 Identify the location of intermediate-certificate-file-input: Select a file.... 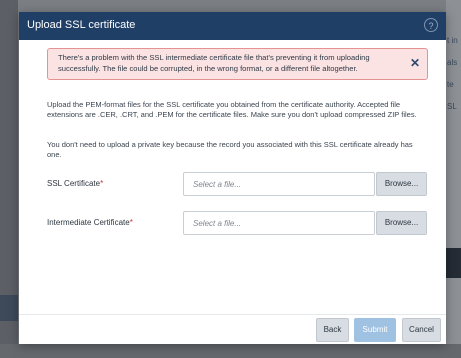
(279, 223).